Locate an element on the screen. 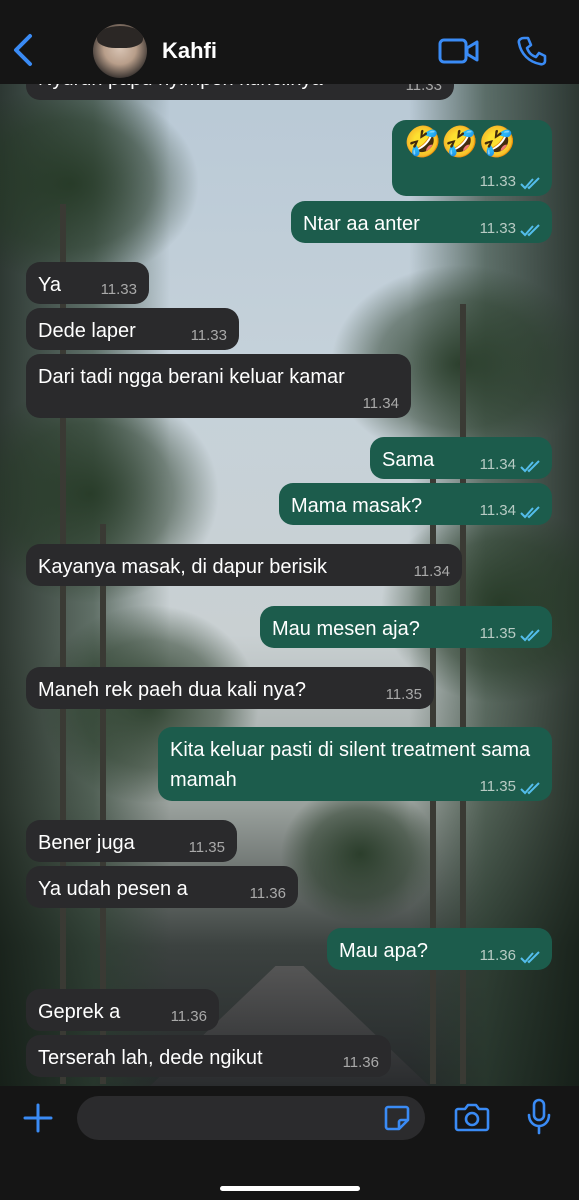 The height and width of the screenshot is (1200, 579). message-bubble-outgoing: Ntar aa anter 11.33 is located at coordinates (421, 222).